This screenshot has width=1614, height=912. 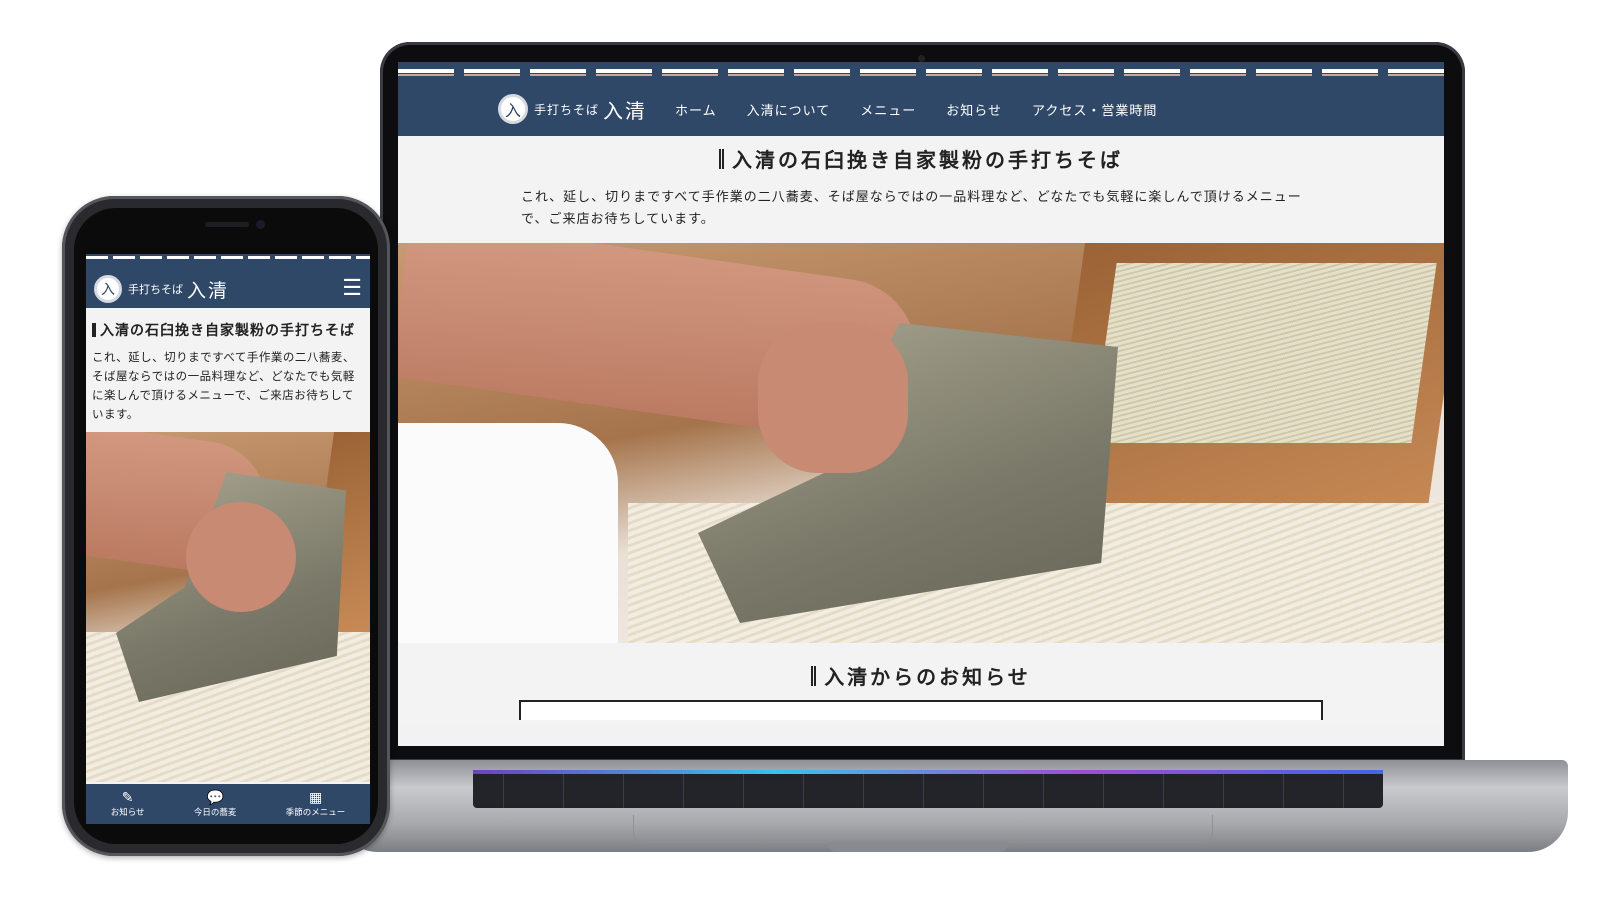 What do you see at coordinates (927, 677) in the screenshot?
I see `news-title-text: 入清からのお知らせ` at bounding box center [927, 677].